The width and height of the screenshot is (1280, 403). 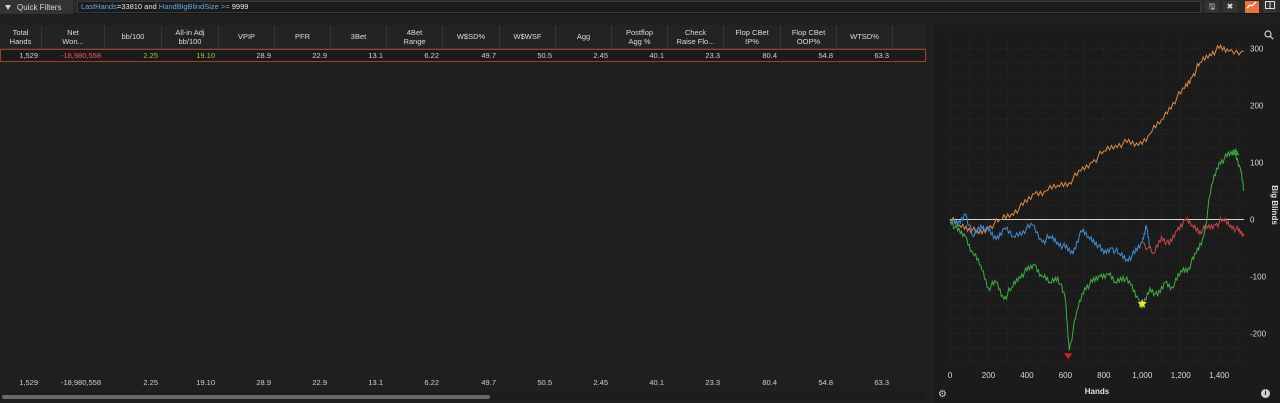 I want to click on x-tick-label: 1,200, so click(x=1181, y=375).